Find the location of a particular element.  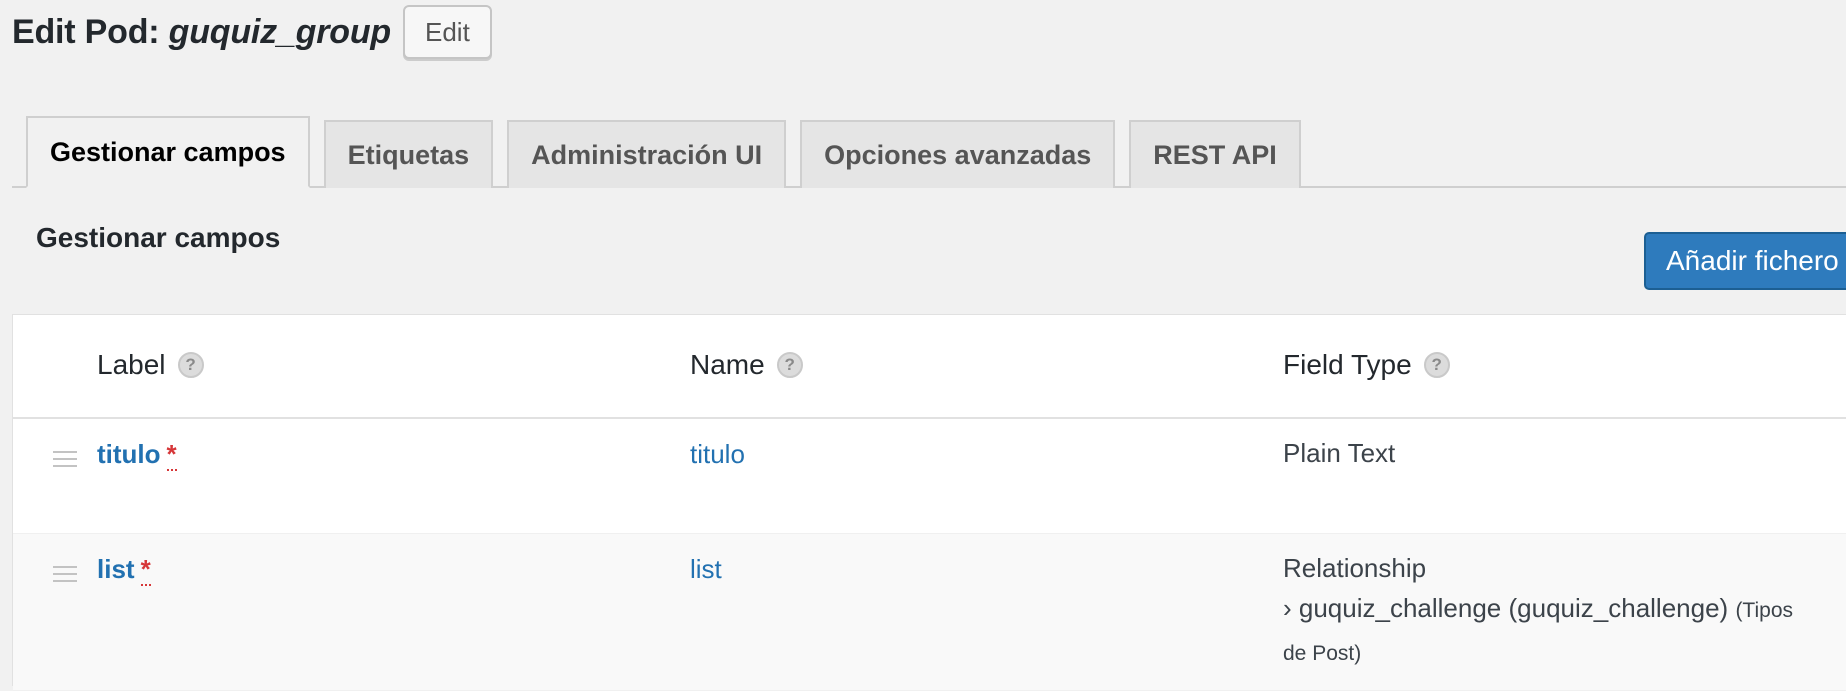

column-header-field-type: Field Type ? is located at coordinates (1366, 365).